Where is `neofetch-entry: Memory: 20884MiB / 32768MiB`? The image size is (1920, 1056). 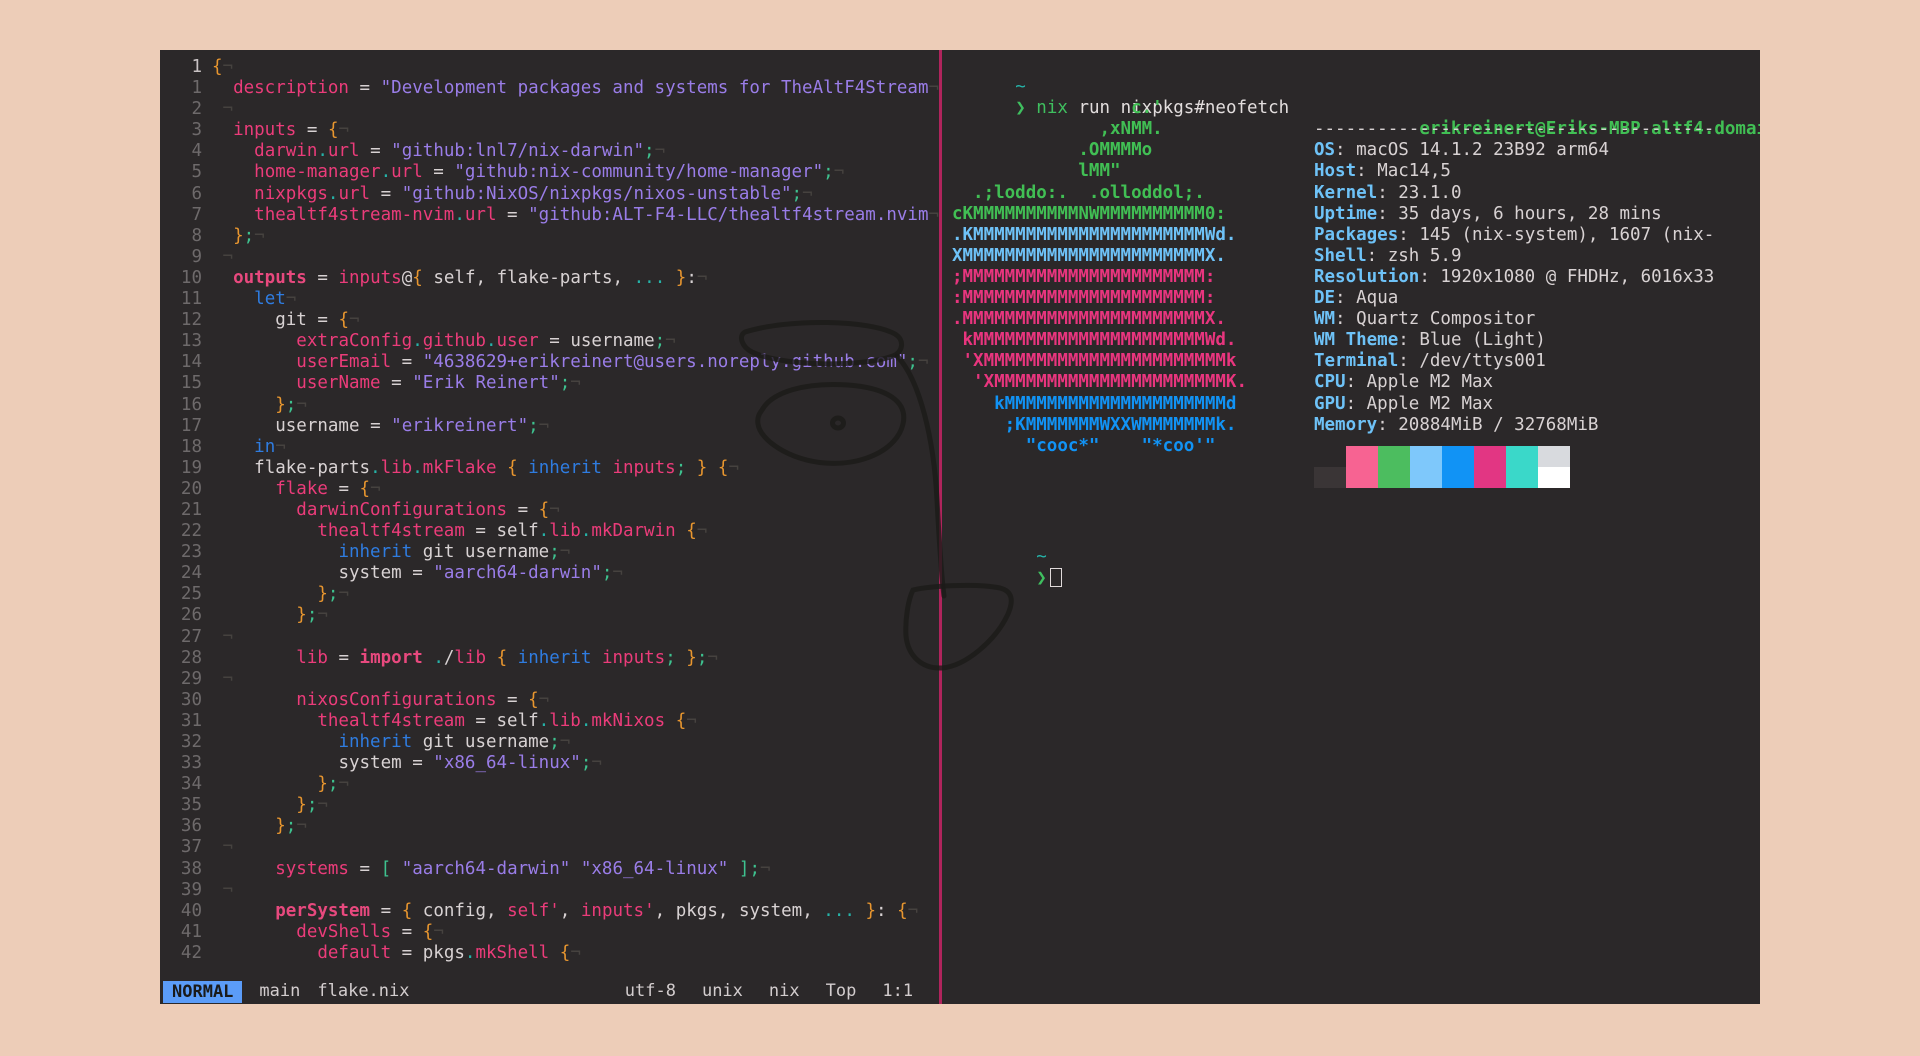 neofetch-entry: Memory: 20884MiB / 32768MiB is located at coordinates (1537, 425).